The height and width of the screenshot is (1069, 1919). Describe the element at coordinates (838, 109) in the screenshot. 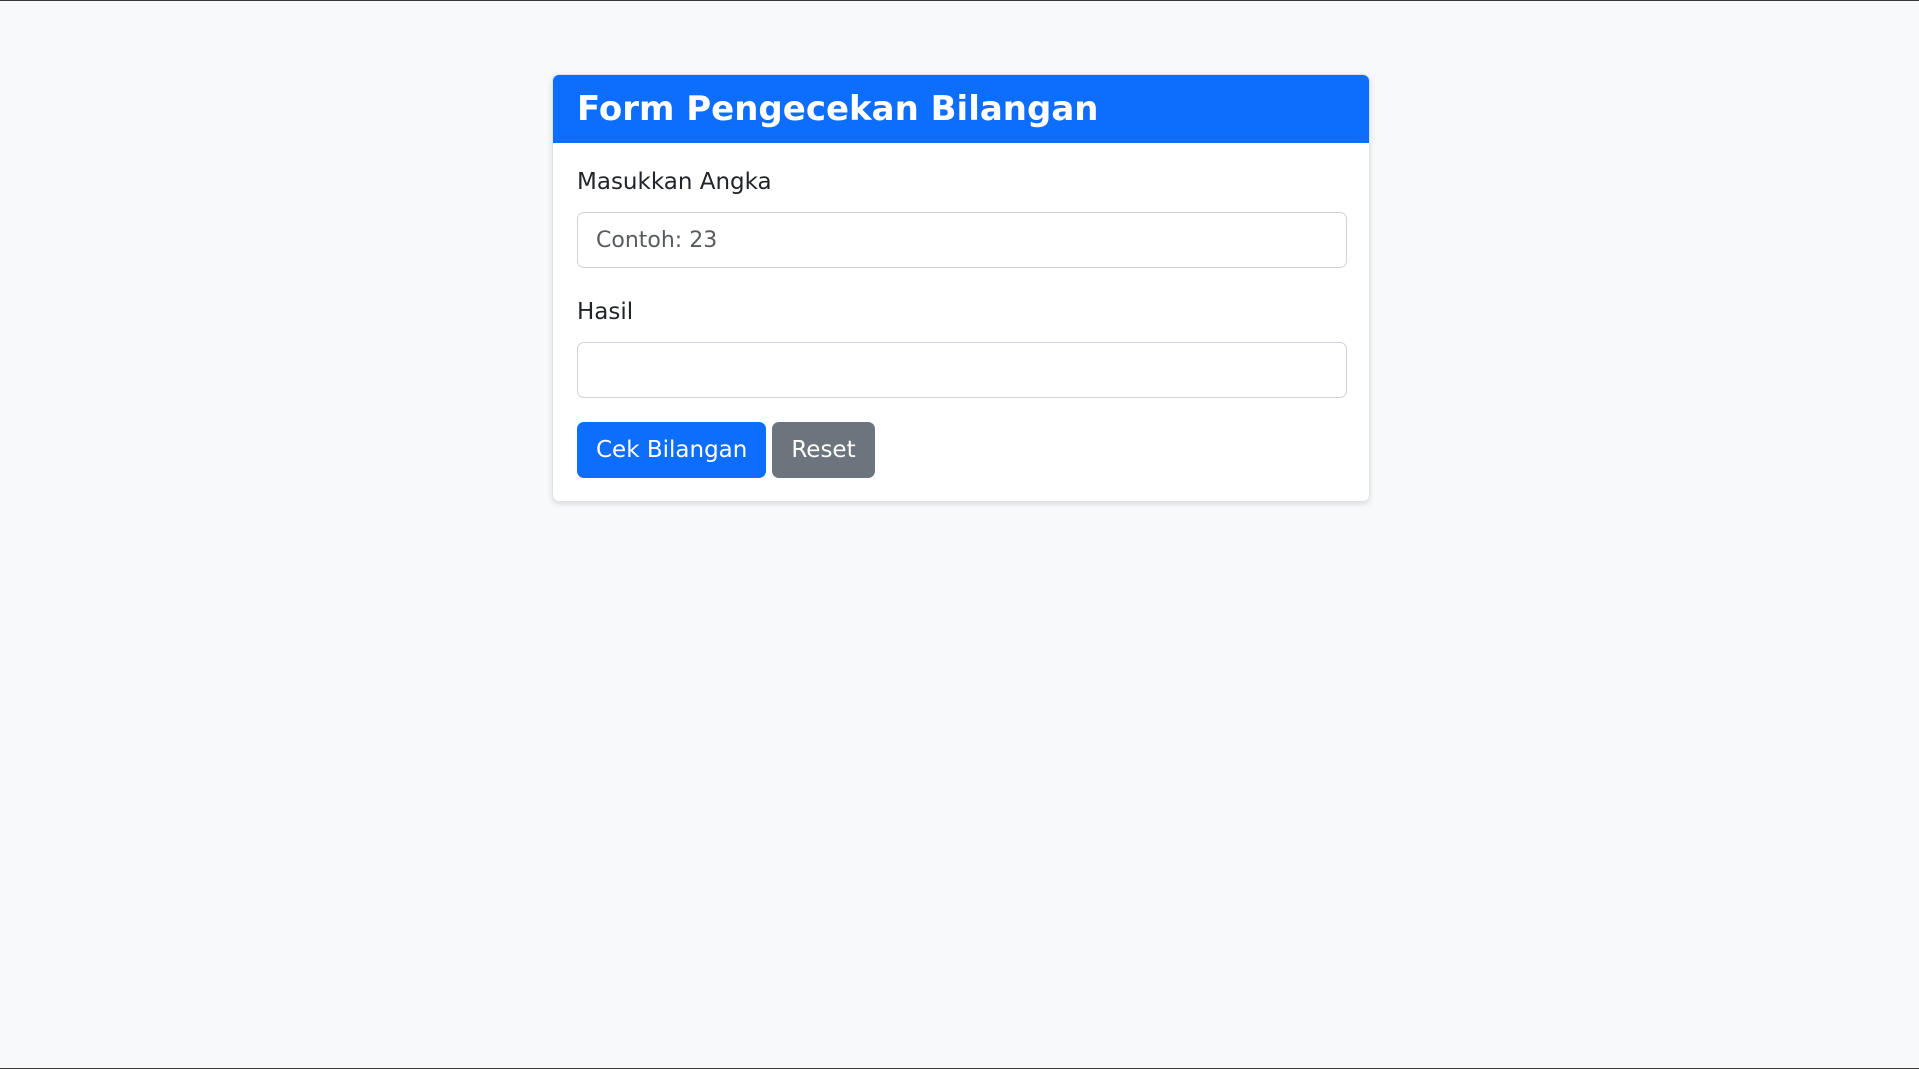

I see `form-title: Form Pengecekan Bilangan` at that location.